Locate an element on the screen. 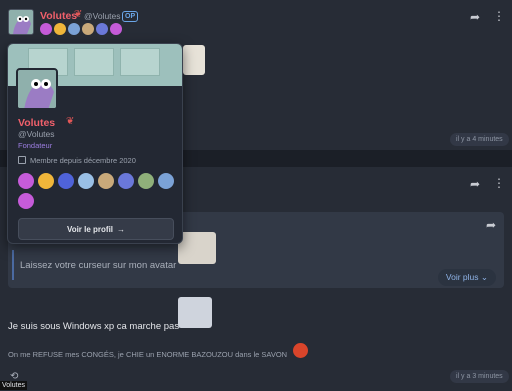 The height and width of the screenshot is (391, 512). profile-avatar is located at coordinates (37, 89).